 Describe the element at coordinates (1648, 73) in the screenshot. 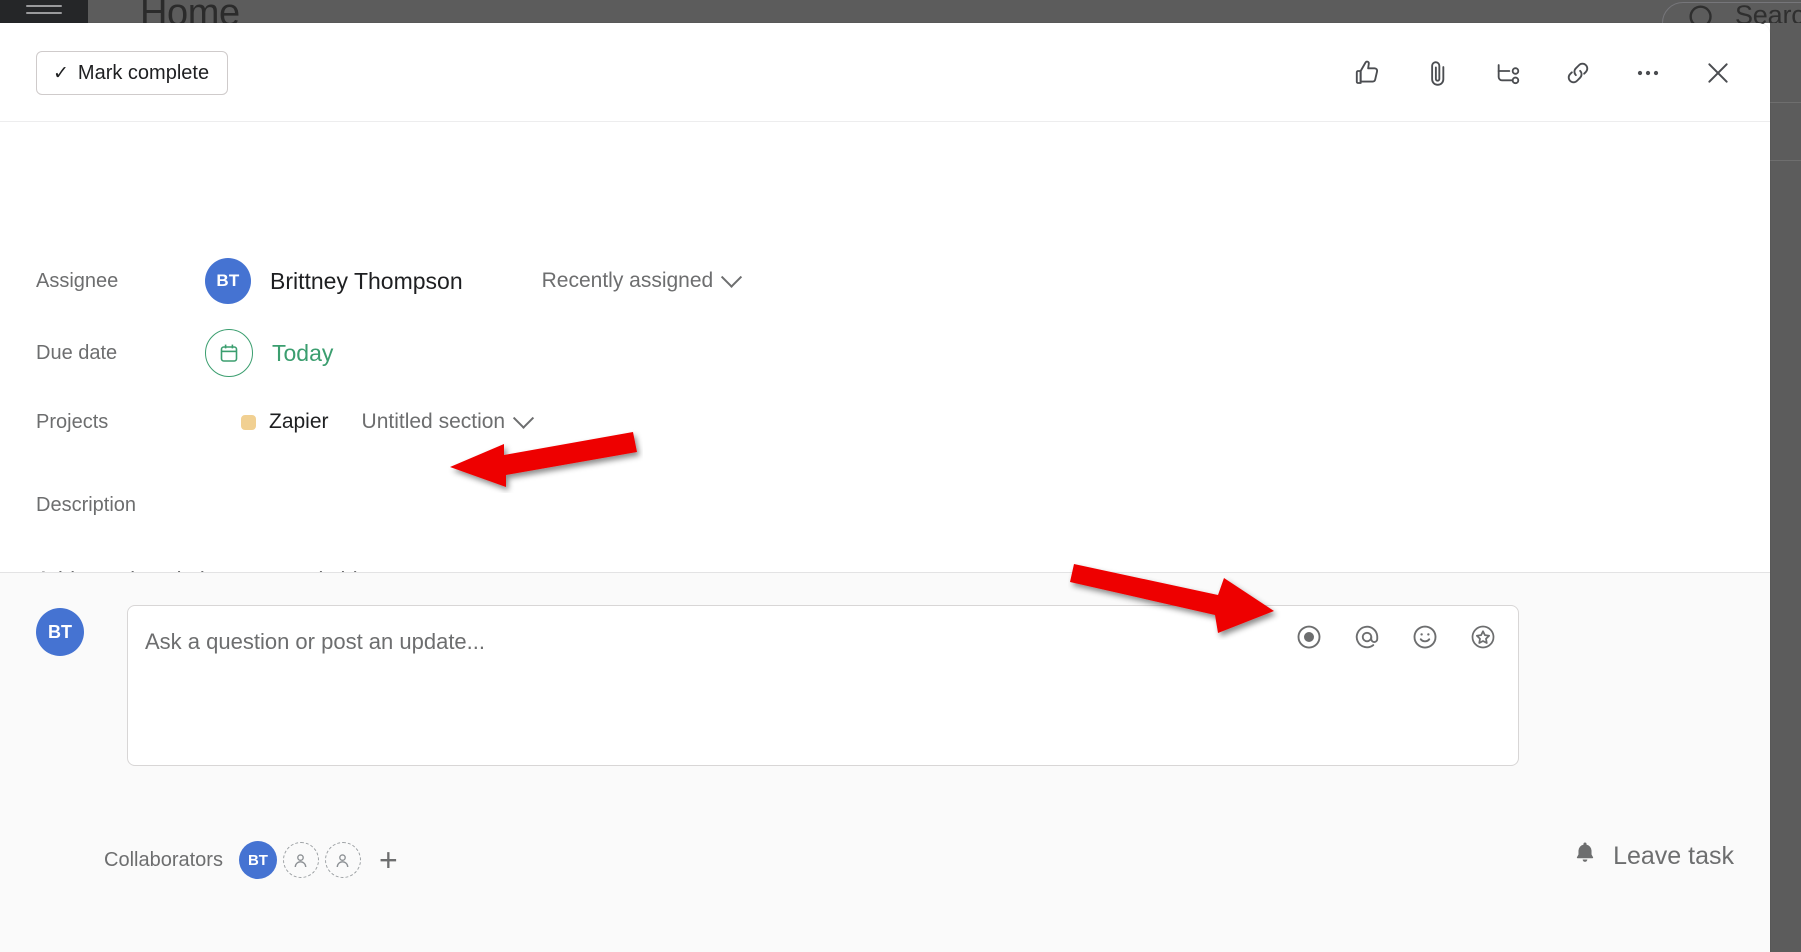

I see `ellipsis-icon` at that location.